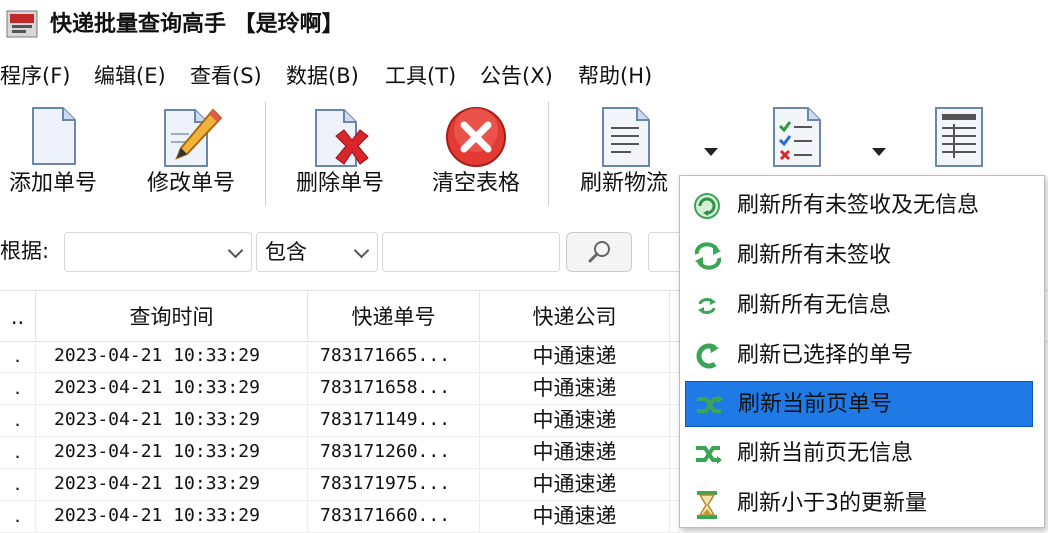 The height and width of the screenshot is (533, 1048). Describe the element at coordinates (707, 306) in the screenshot. I see `refresh-small-arrows-icon` at that location.